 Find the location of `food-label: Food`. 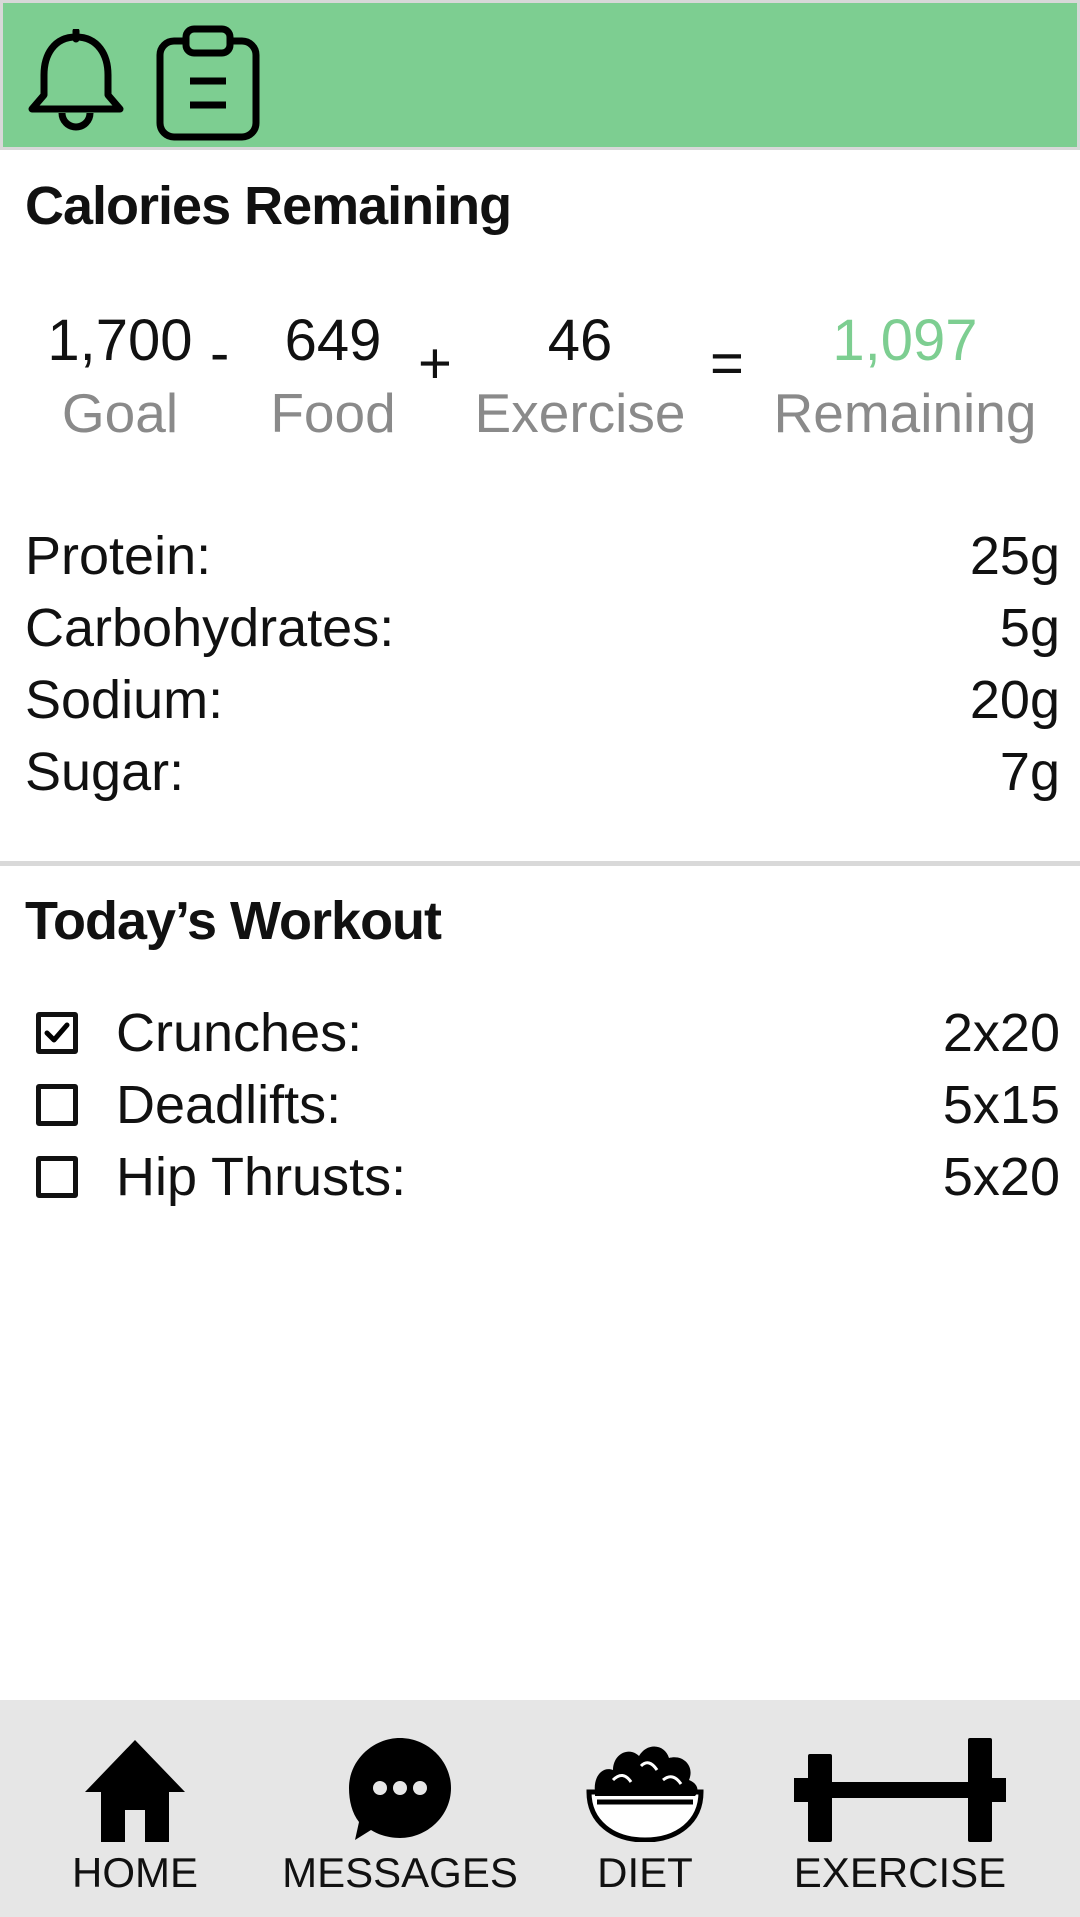

food-label: Food is located at coordinates (333, 413).